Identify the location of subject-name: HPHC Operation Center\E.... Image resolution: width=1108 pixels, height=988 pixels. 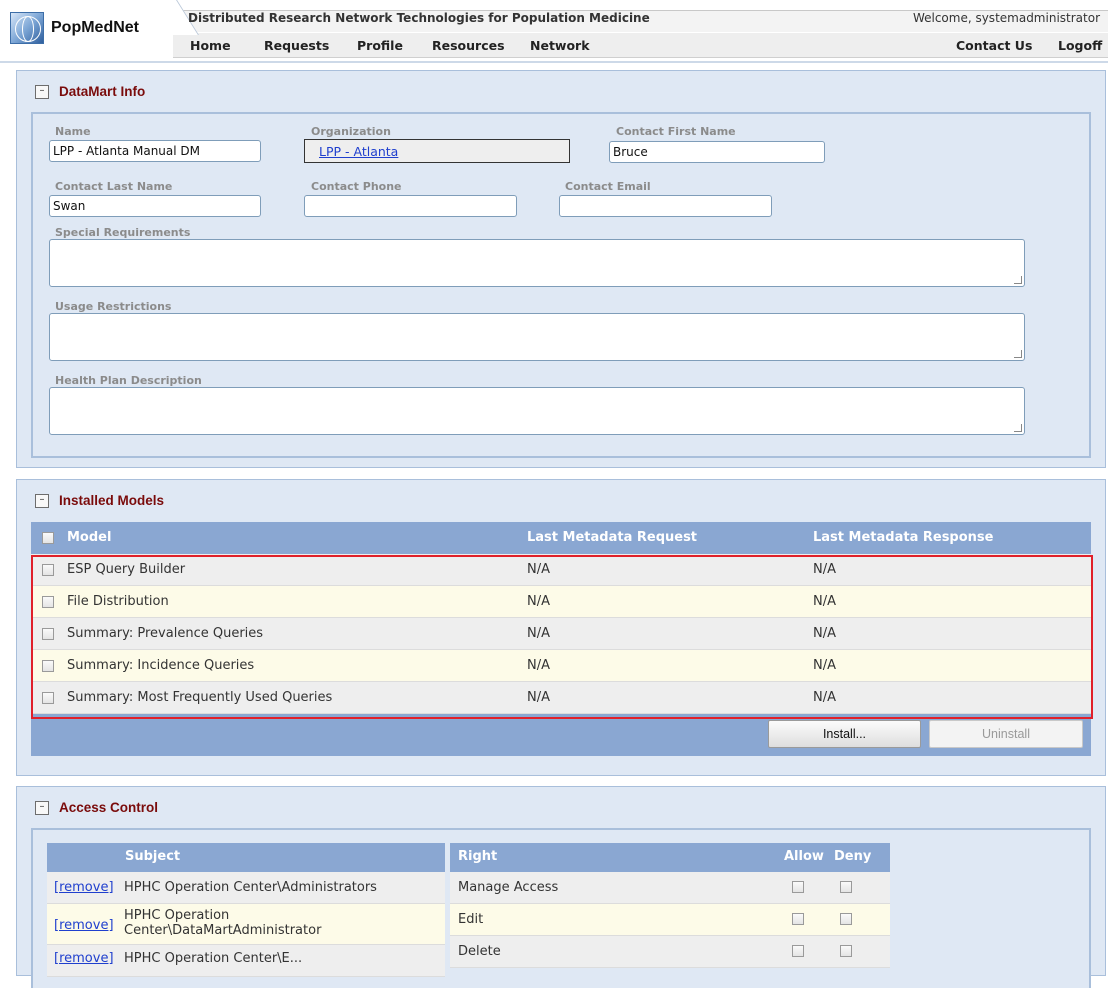
(213, 958).